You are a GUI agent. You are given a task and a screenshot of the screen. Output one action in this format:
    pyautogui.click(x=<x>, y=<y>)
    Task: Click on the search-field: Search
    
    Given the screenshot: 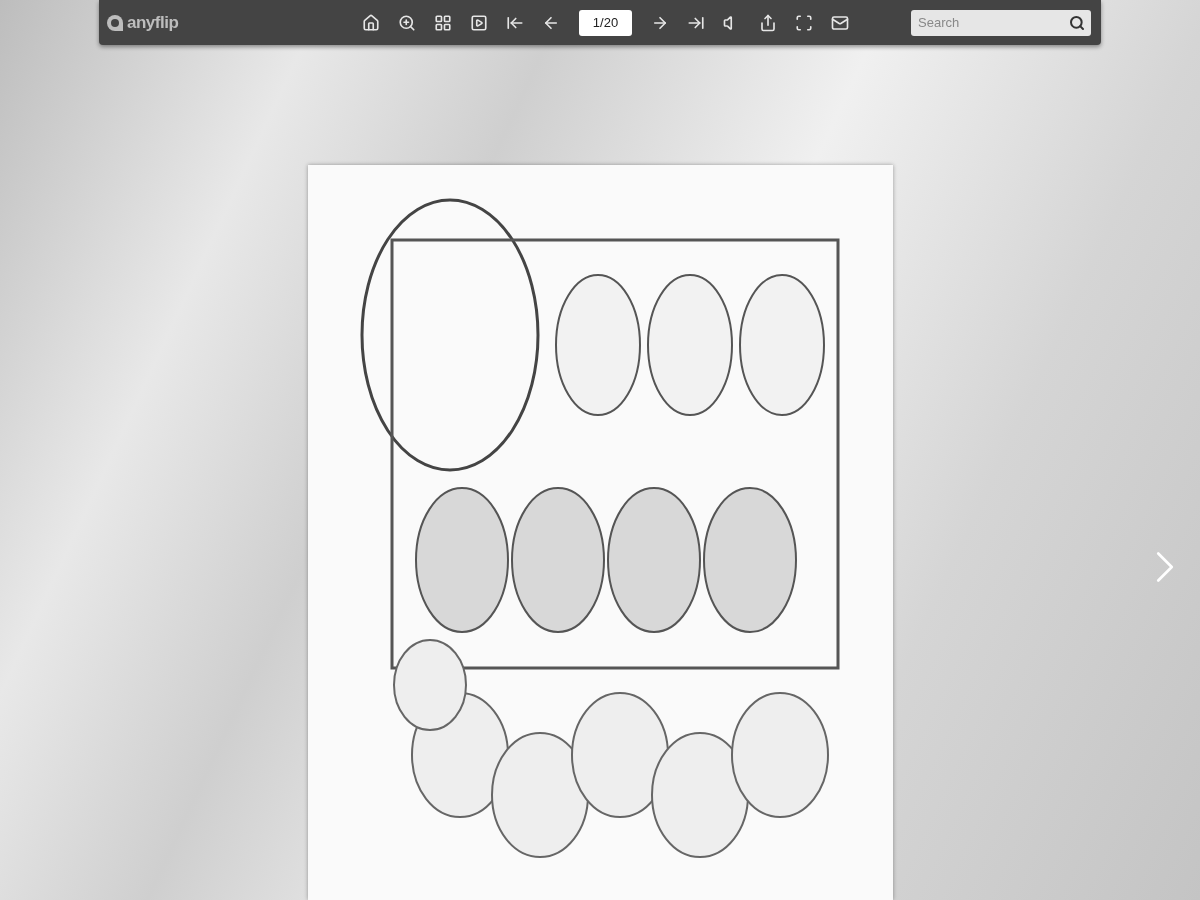 What is the action you would take?
    pyautogui.click(x=1001, y=22)
    